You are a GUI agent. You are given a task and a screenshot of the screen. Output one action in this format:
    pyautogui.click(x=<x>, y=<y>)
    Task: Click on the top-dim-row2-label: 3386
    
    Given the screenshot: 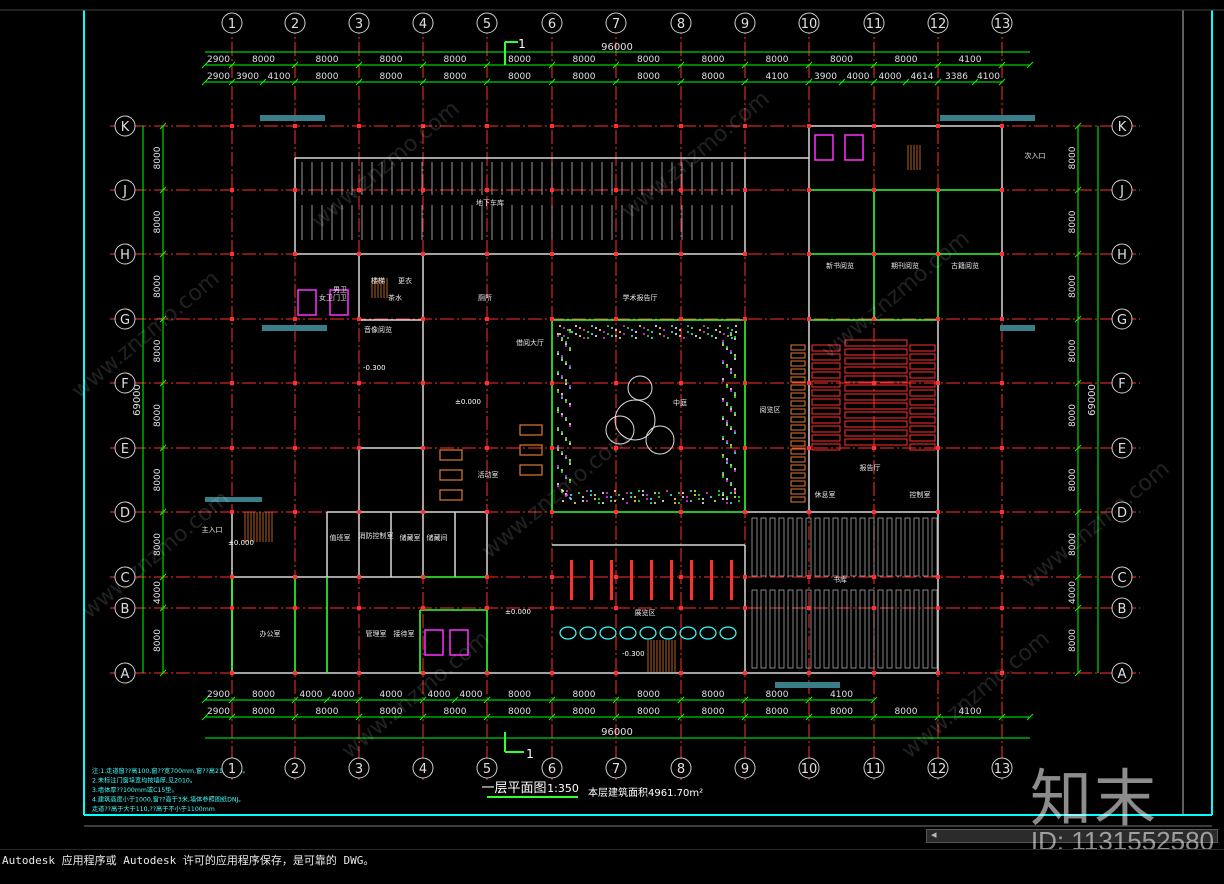 What is the action you would take?
    pyautogui.click(x=956, y=77)
    